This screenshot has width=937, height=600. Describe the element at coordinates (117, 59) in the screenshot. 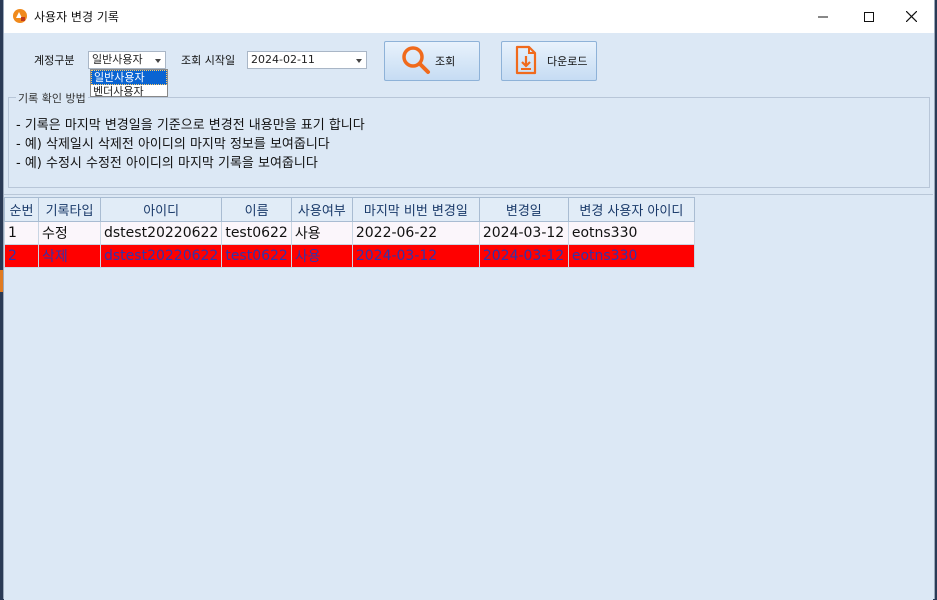

I see `account-type-value: 일반사용자` at that location.